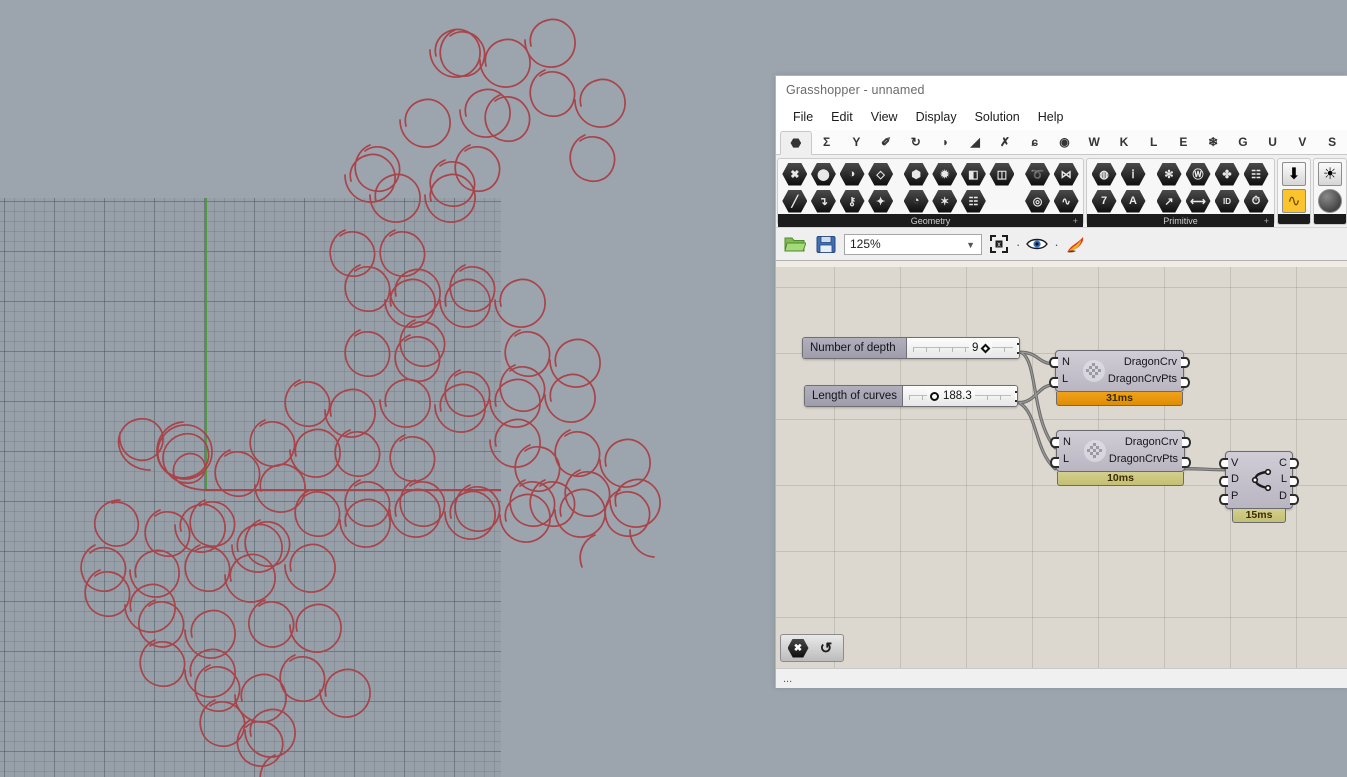  I want to click on menu-file: File, so click(803, 117).